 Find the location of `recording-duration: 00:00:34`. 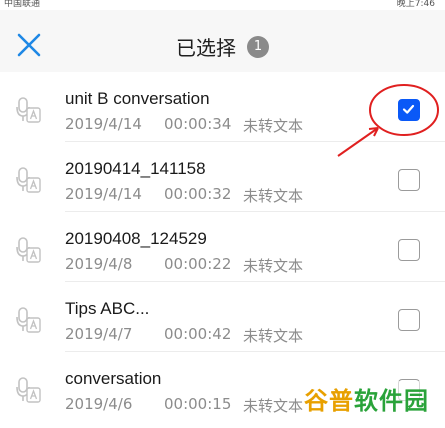

recording-duration: 00:00:34 is located at coordinates (198, 124).